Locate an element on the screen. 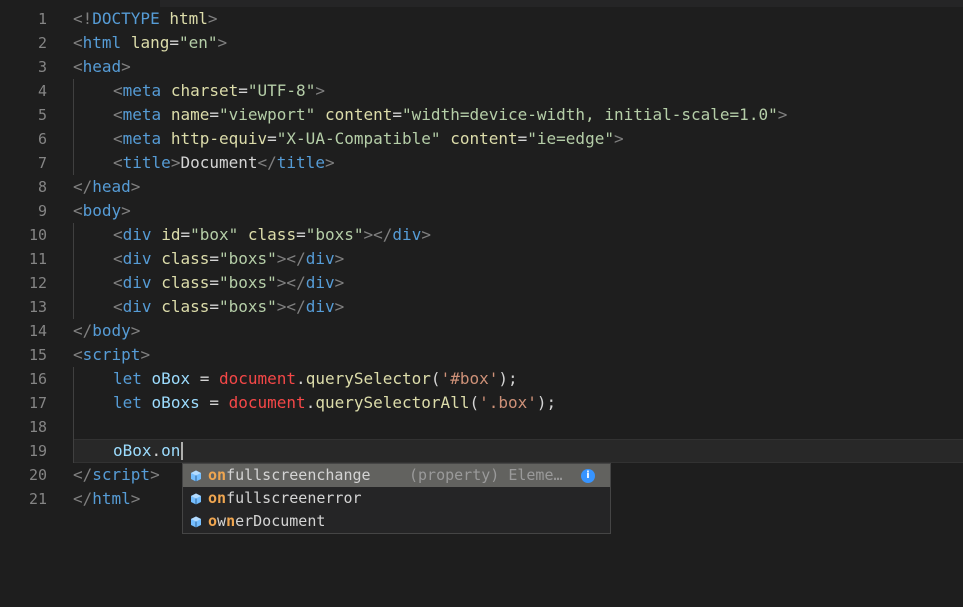 This screenshot has height=607, width=963. line-number: 8 is located at coordinates (42, 187).